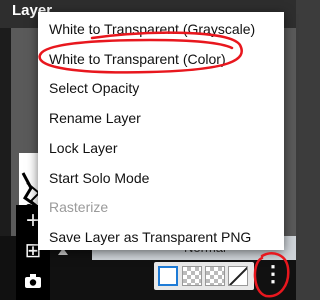 This screenshot has height=300, width=320. I want to click on background-swatch-row, so click(204, 276).